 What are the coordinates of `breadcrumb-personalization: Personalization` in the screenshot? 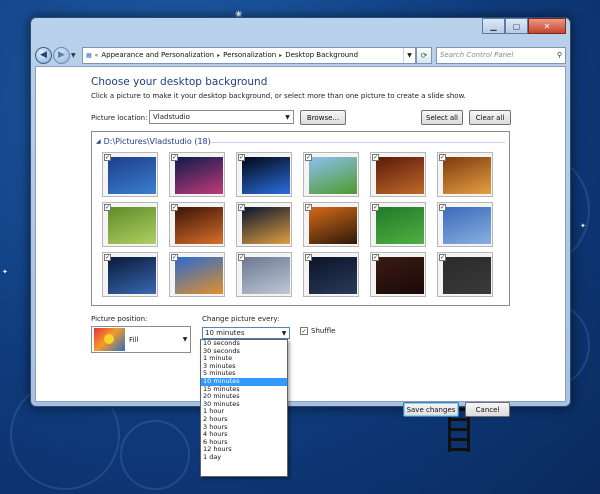 It's located at (249, 55).